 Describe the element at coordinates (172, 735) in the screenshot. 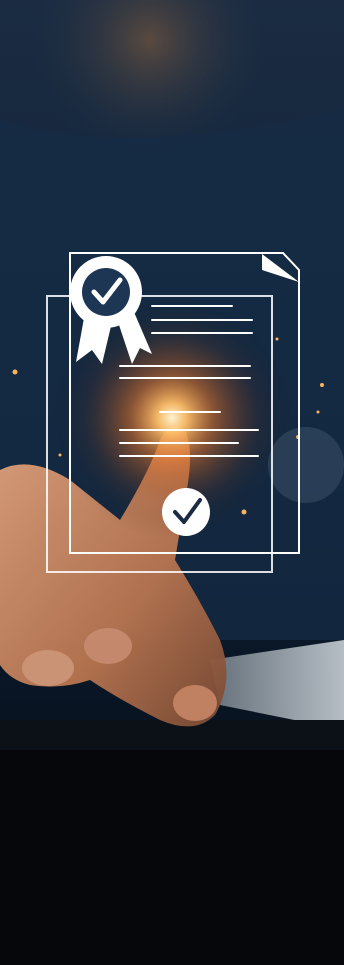

I see `desk-highlight` at that location.